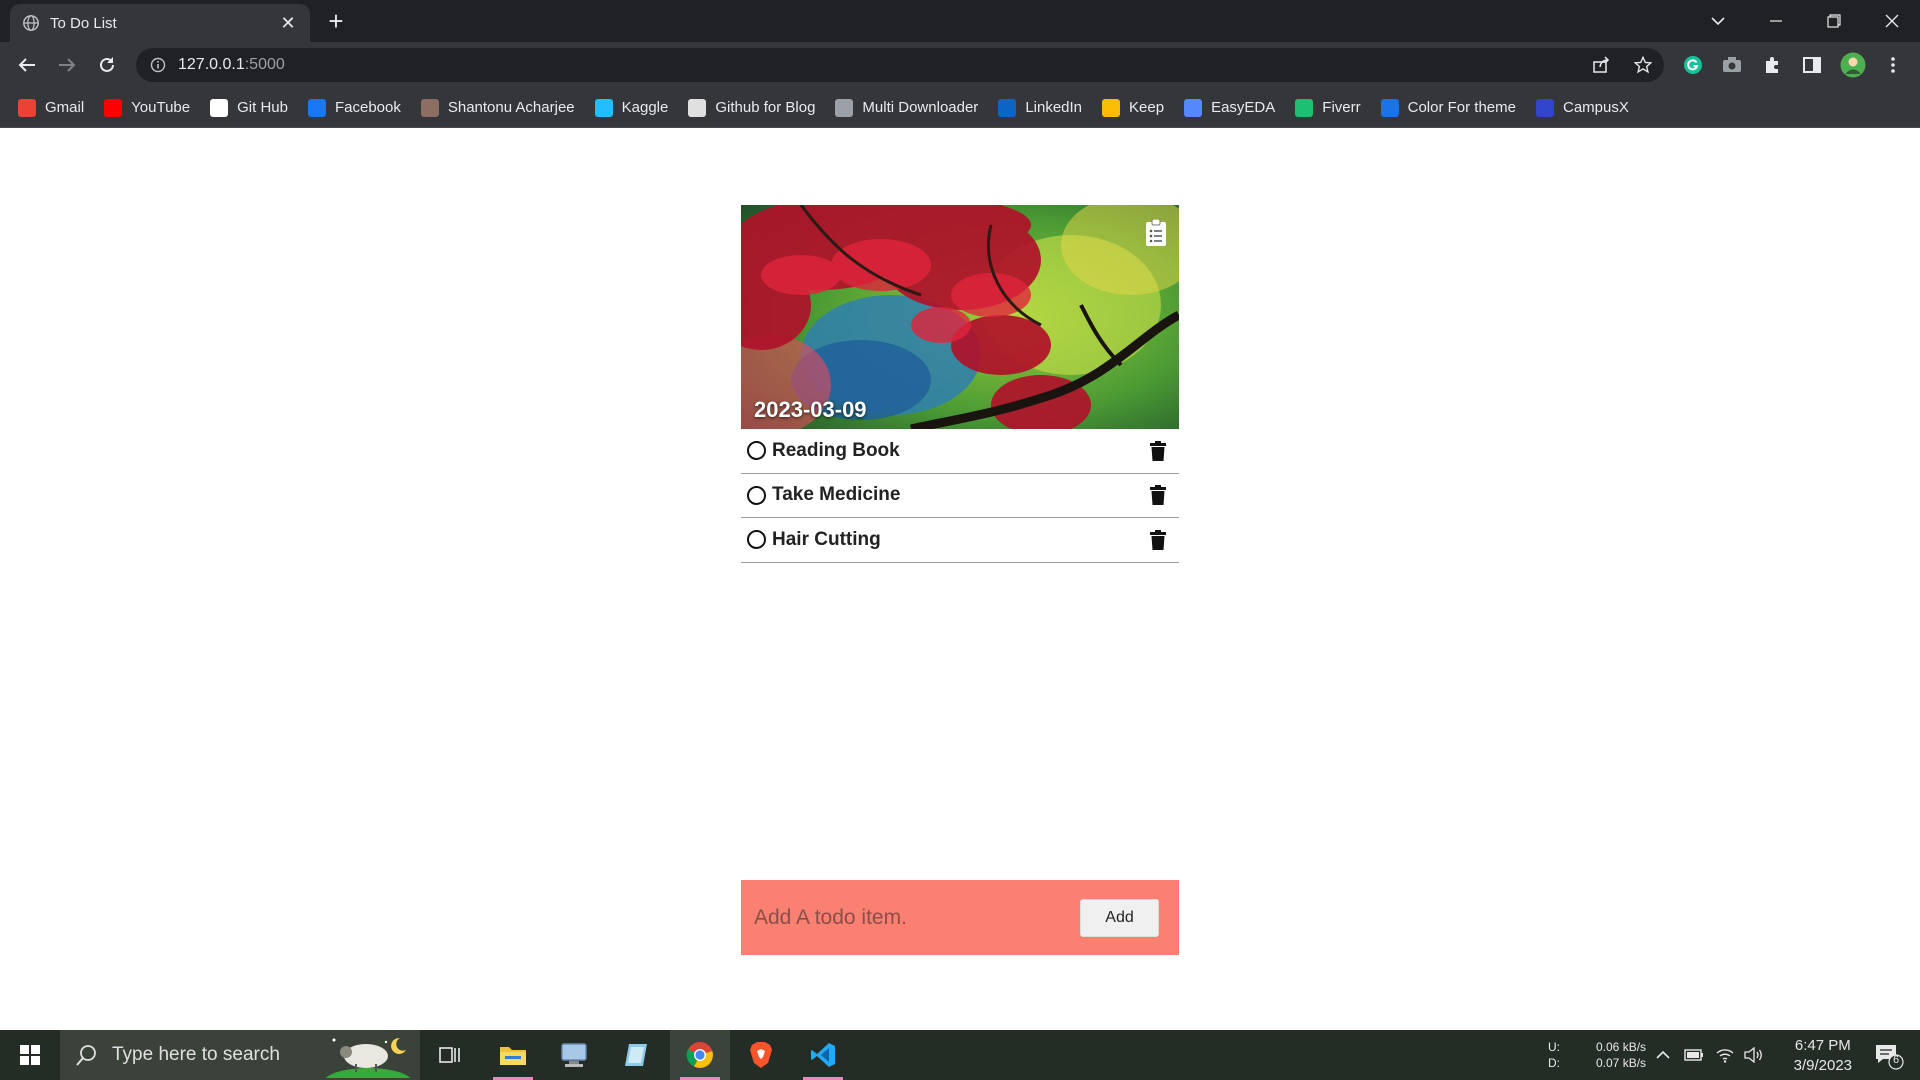 The image size is (1920, 1080). Describe the element at coordinates (836, 450) in the screenshot. I see `todo-text: Reading Book` at that location.